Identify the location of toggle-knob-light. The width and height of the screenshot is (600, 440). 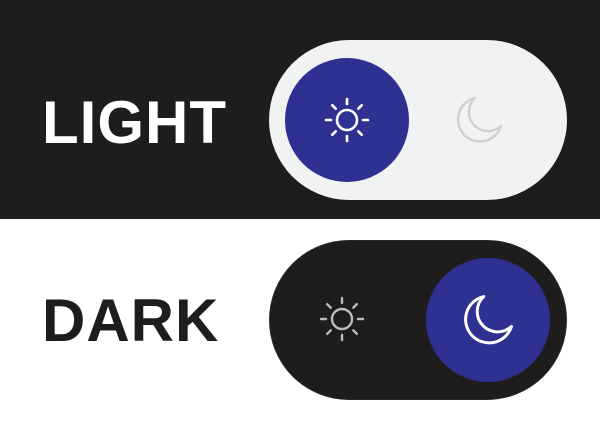
(347, 120).